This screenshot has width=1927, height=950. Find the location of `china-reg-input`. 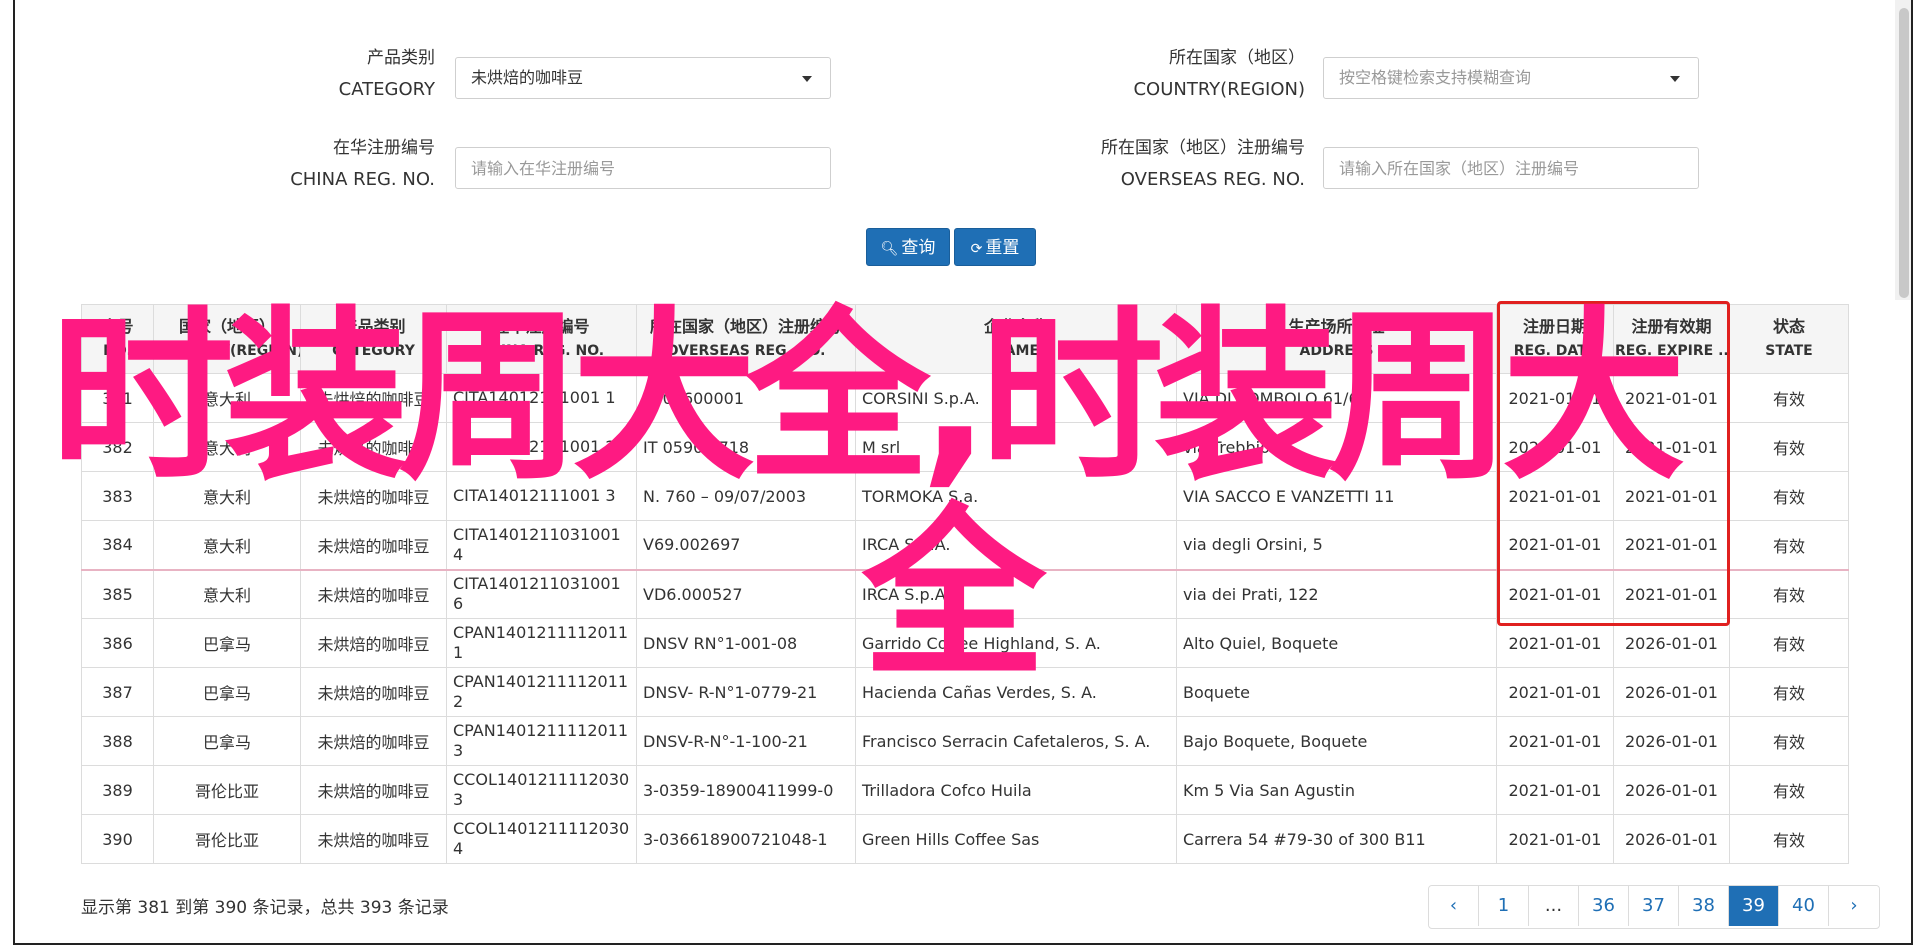

china-reg-input is located at coordinates (643, 168).